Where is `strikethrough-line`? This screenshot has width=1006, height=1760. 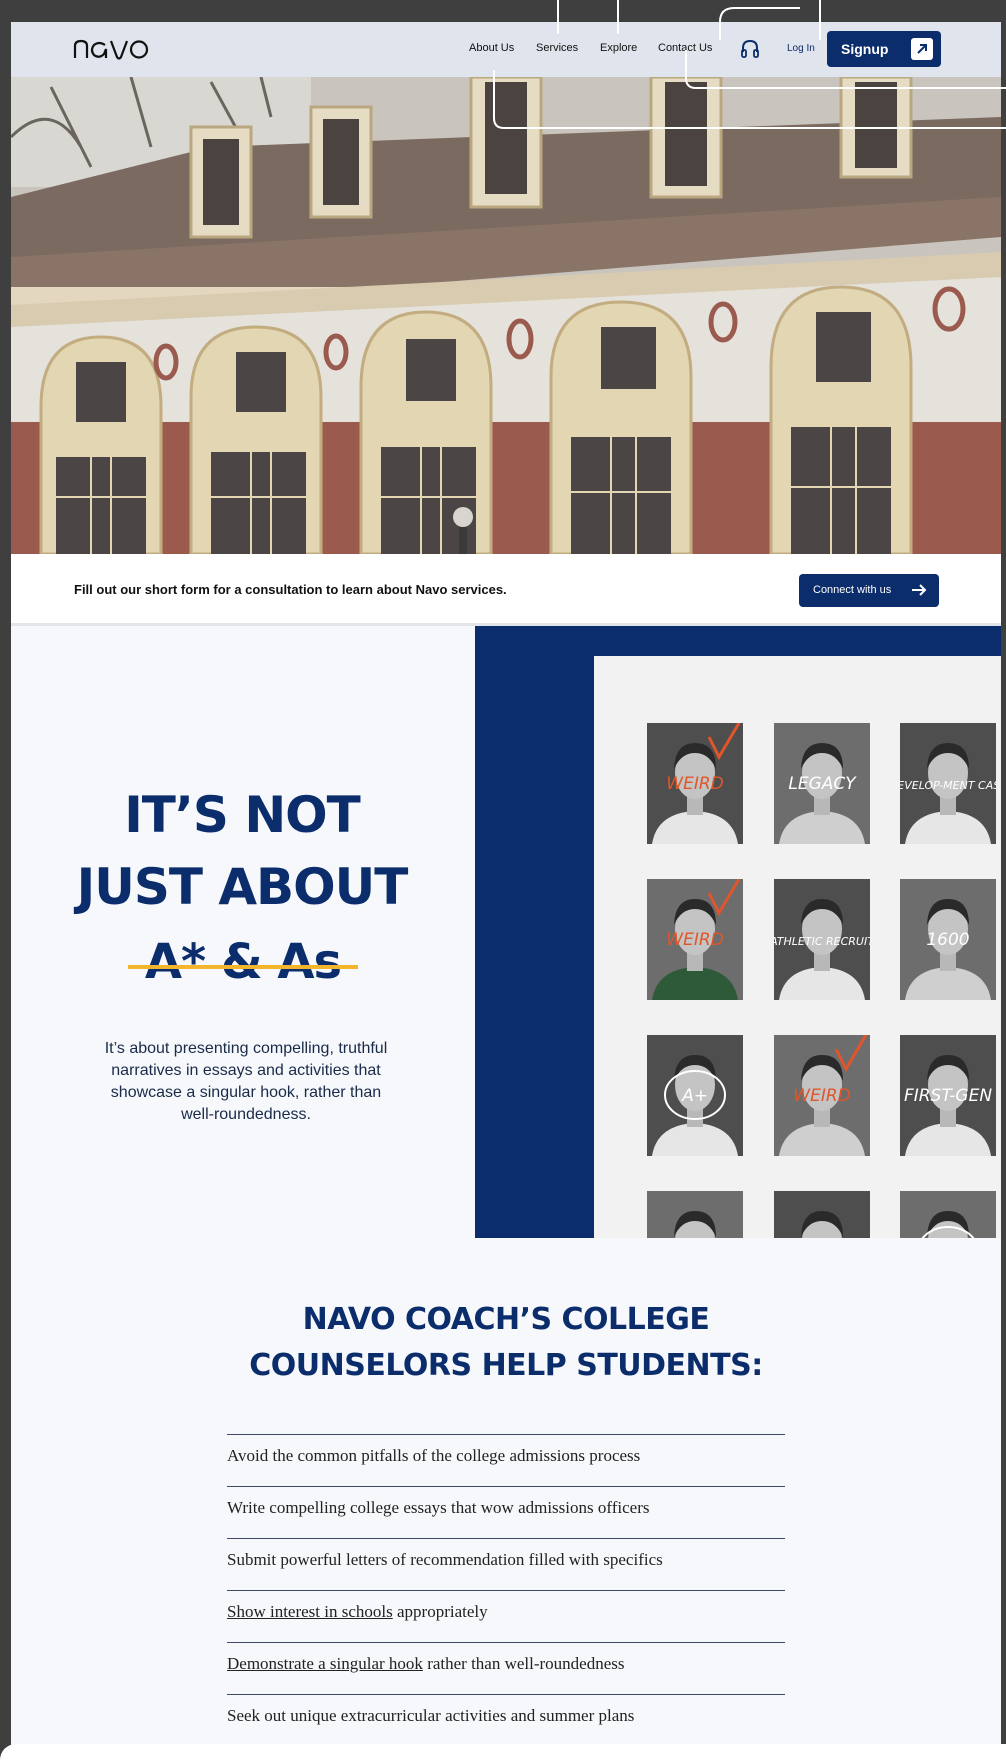 strikethrough-line is located at coordinates (243, 967).